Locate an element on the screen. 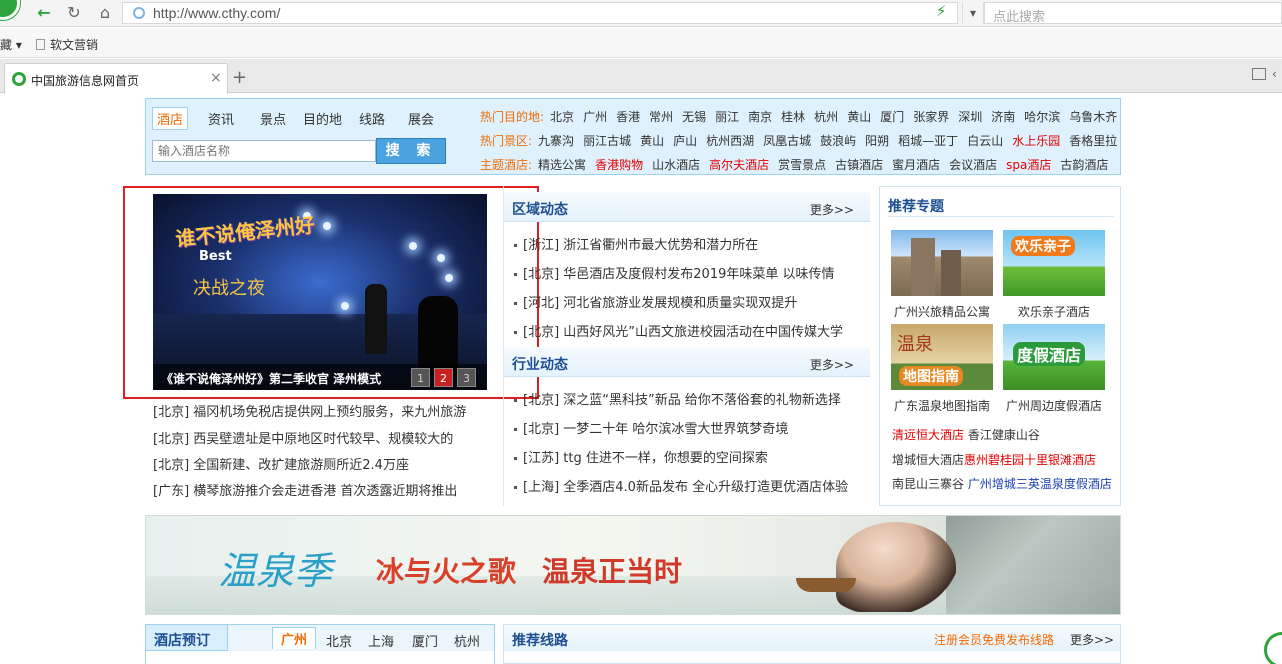  hot-dest-link: 张家界 is located at coordinates (931, 117).